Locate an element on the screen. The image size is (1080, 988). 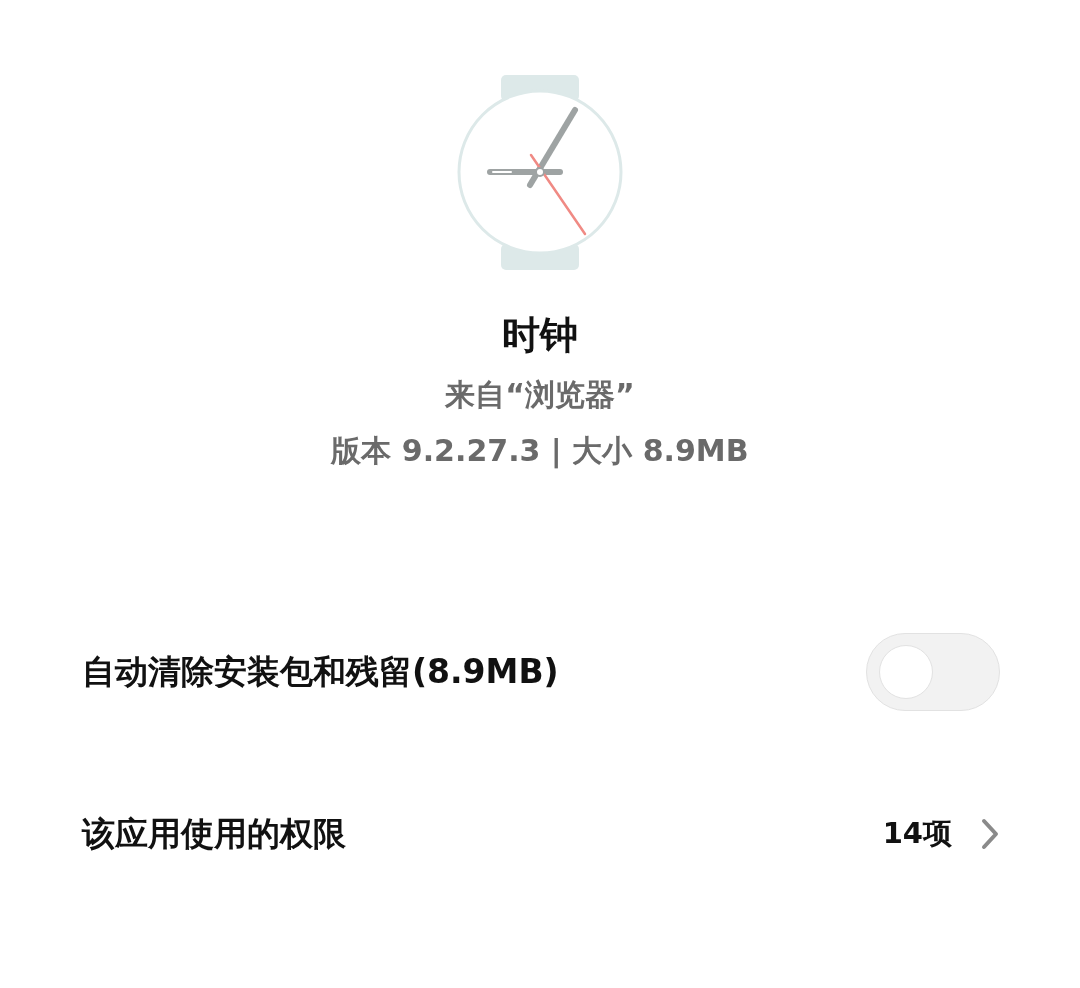
app-version-size: 版本 9.2.27.3 | 大小 8.9MB is located at coordinates (540, 451).